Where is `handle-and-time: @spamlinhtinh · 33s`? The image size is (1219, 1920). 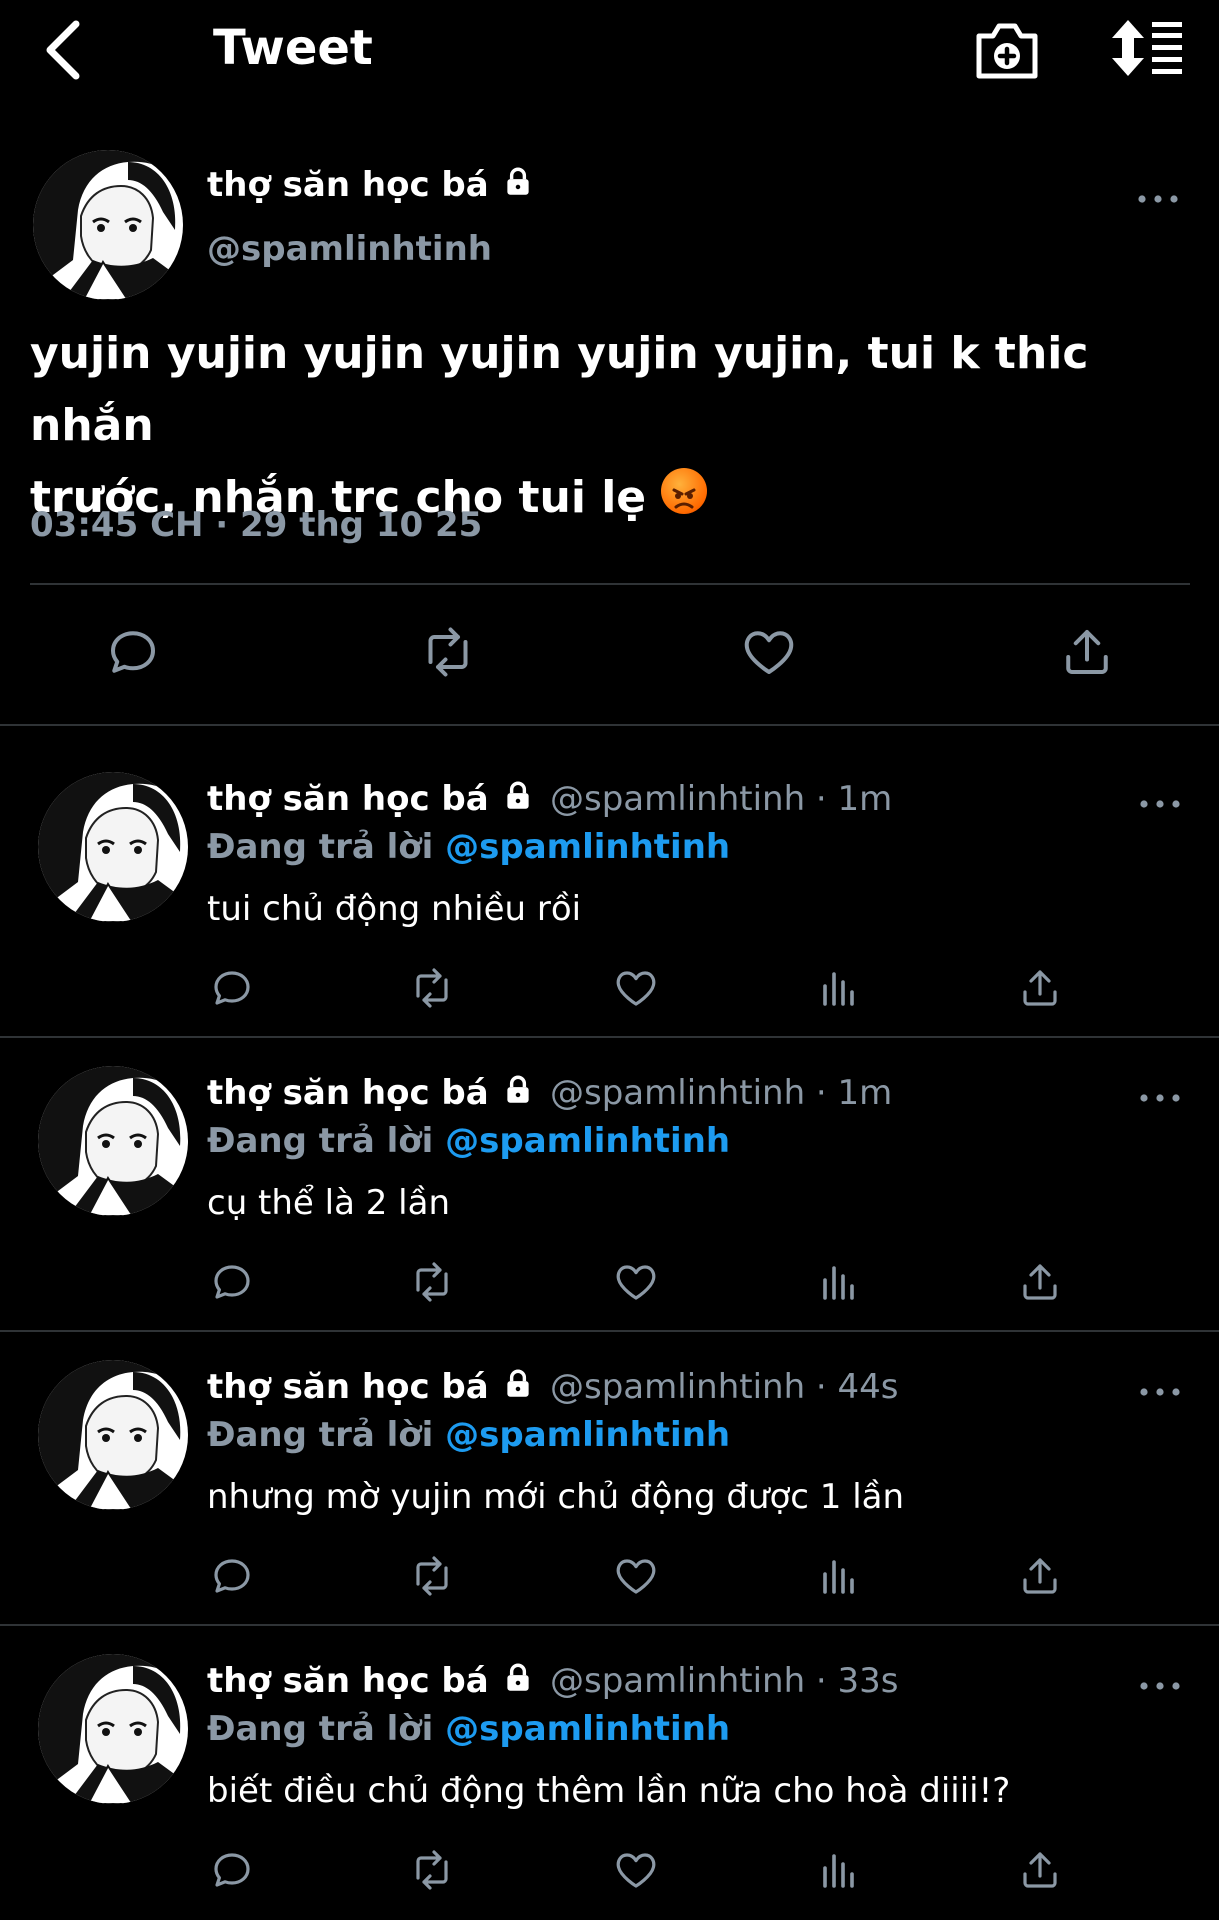
handle-and-time: @spamlinhtinh · 33s is located at coordinates (724, 1681).